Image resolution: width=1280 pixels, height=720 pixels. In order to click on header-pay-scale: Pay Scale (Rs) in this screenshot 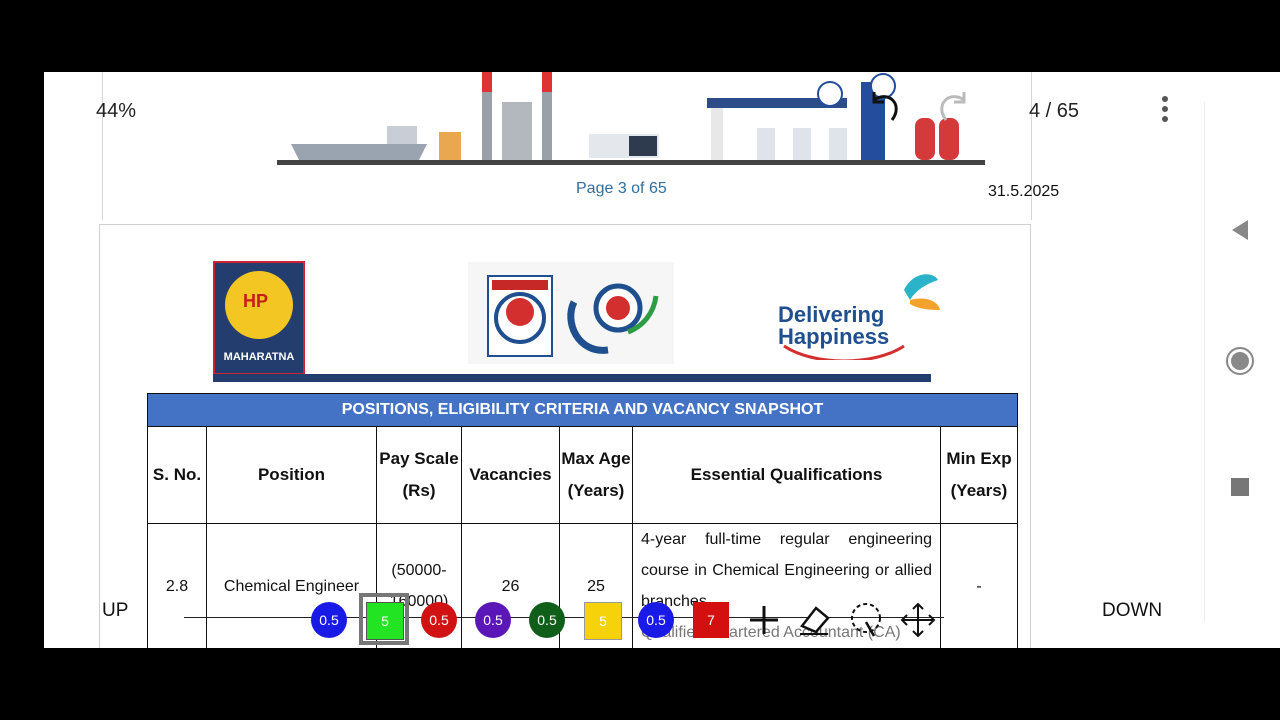, I will do `click(419, 475)`.